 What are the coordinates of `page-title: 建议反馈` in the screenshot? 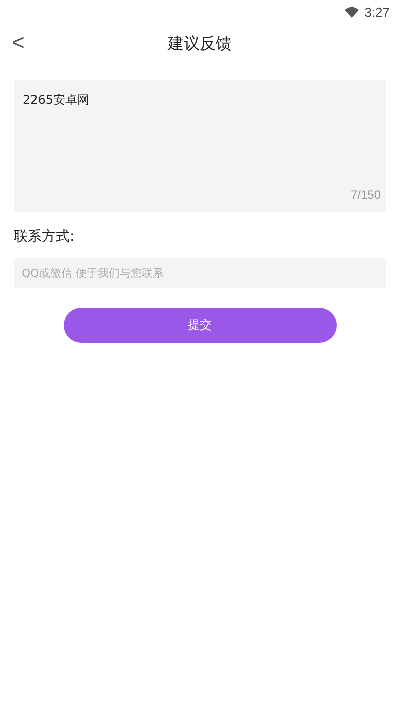 It's located at (200, 44).